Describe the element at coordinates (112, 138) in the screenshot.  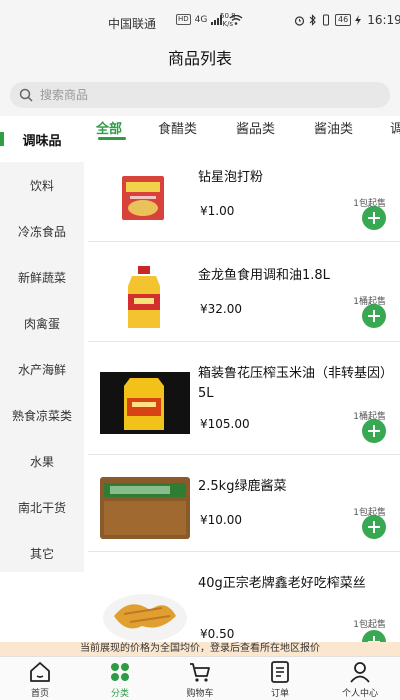
I see `active-tab-indicator` at that location.